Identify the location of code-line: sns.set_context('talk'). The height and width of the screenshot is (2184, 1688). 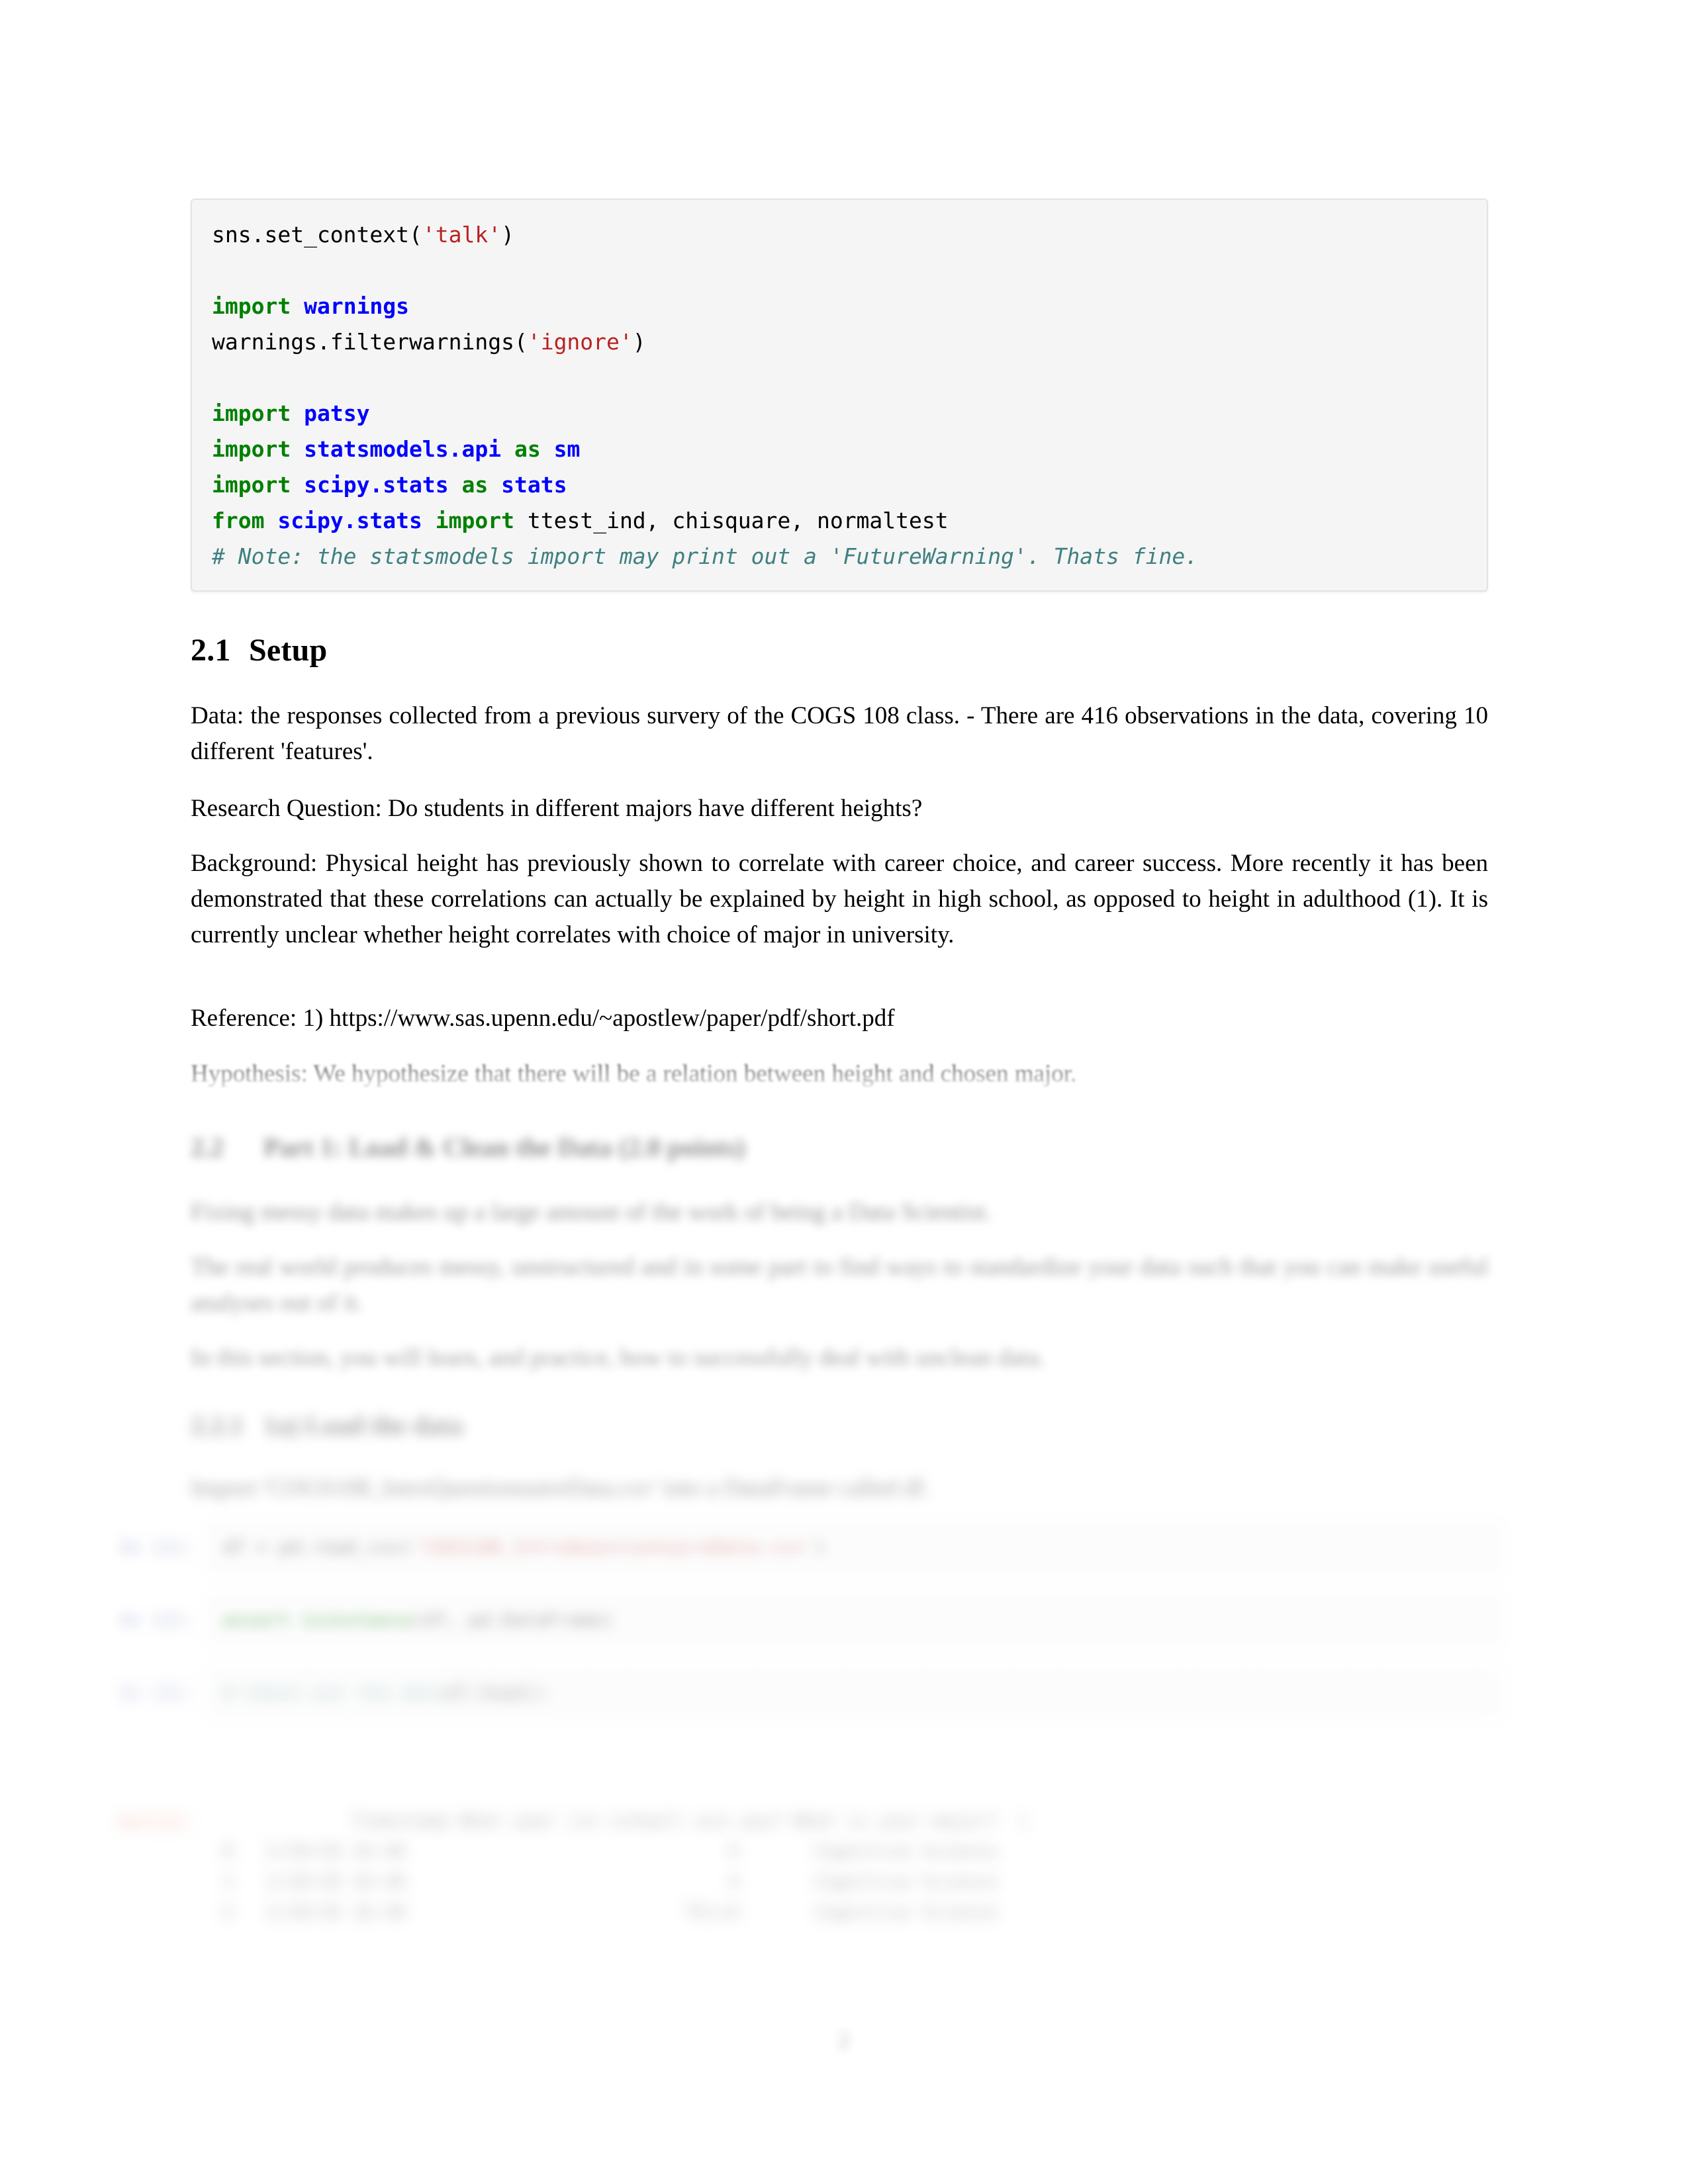
(839, 235).